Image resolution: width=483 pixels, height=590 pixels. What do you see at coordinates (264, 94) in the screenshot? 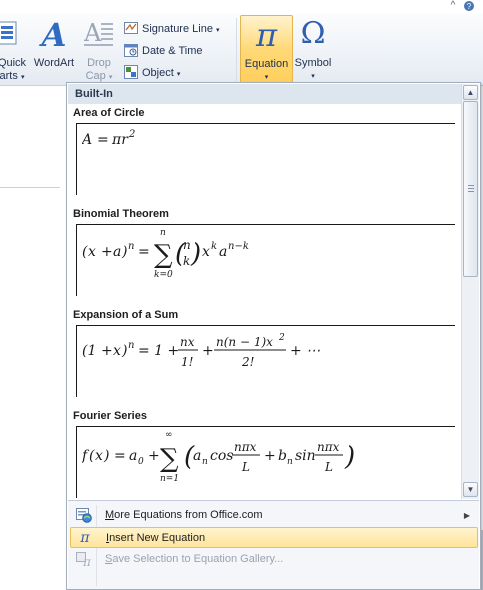
I see `gallery-section-header: Built-In` at bounding box center [264, 94].